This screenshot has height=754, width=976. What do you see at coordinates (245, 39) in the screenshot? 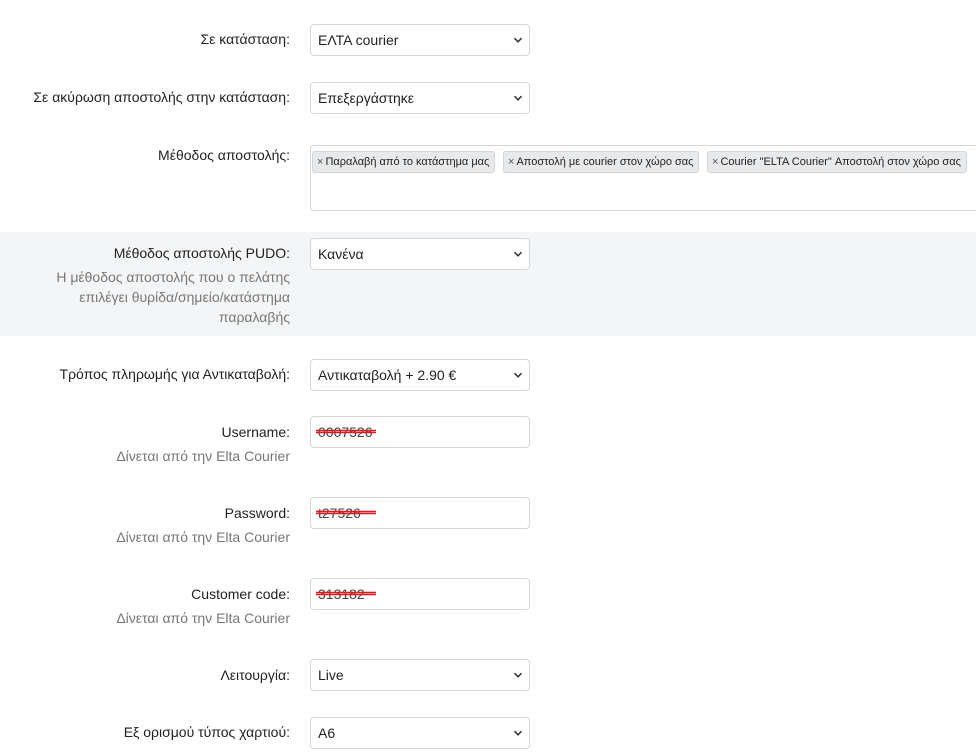
I see `status-label: Σε κατάσταση:` at bounding box center [245, 39].